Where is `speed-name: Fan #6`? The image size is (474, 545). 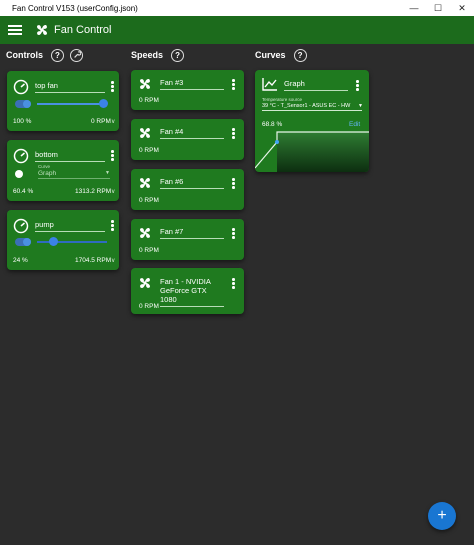 speed-name: Fan #6 is located at coordinates (192, 183).